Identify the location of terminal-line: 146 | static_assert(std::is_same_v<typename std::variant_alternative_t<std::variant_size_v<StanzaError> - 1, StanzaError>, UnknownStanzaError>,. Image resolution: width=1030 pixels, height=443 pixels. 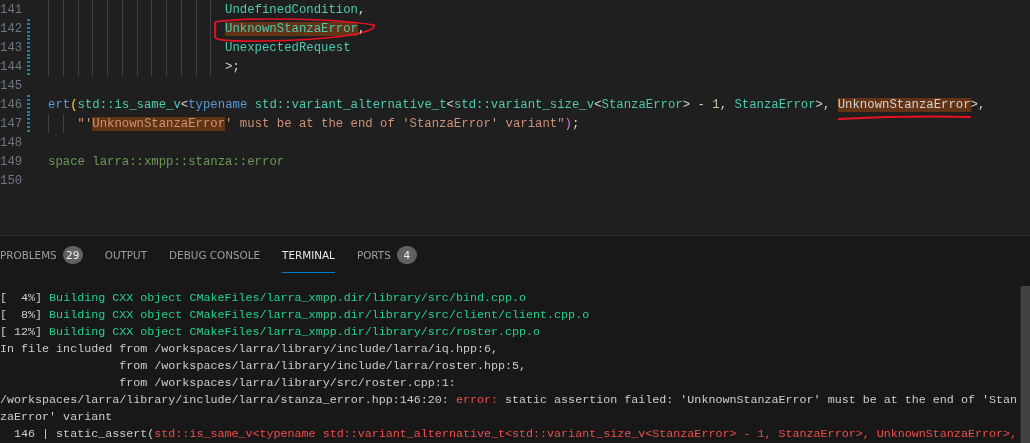
(515, 434).